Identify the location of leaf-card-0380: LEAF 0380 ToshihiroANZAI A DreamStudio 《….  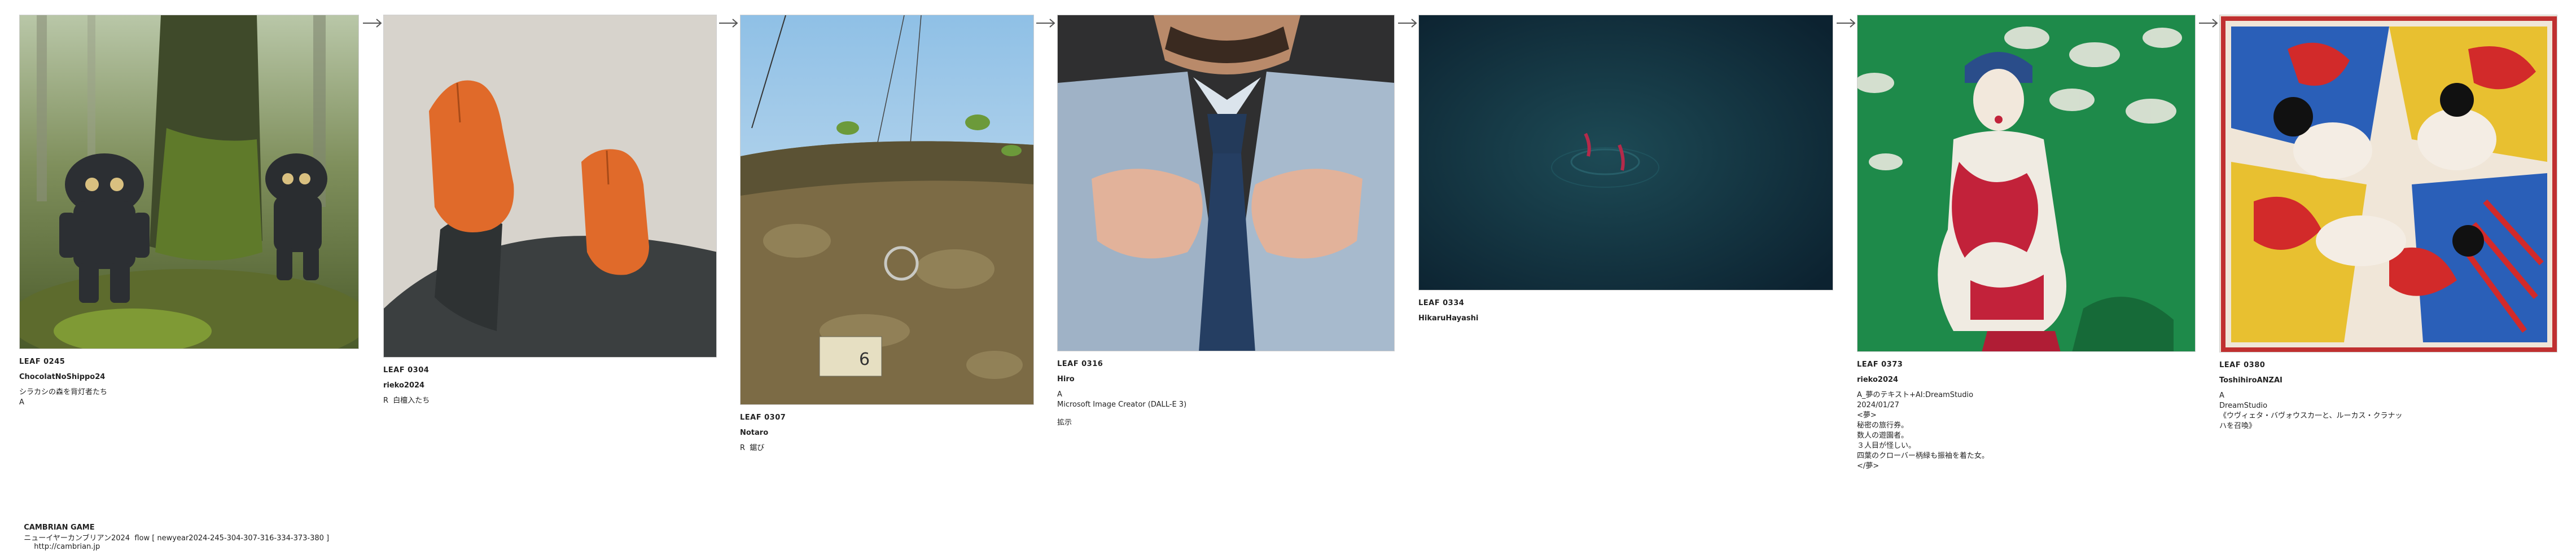
(2388, 223).